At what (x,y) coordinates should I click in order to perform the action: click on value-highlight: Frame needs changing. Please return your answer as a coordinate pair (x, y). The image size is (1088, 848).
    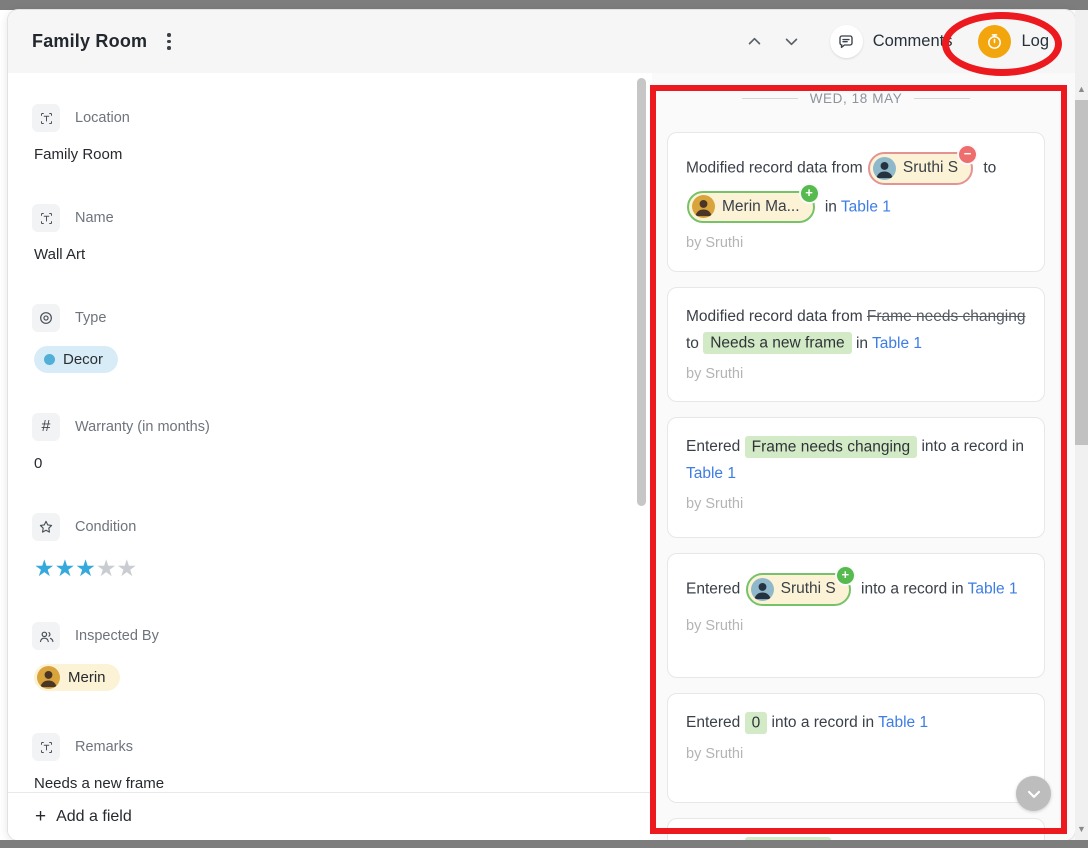
    Looking at the image, I should click on (831, 446).